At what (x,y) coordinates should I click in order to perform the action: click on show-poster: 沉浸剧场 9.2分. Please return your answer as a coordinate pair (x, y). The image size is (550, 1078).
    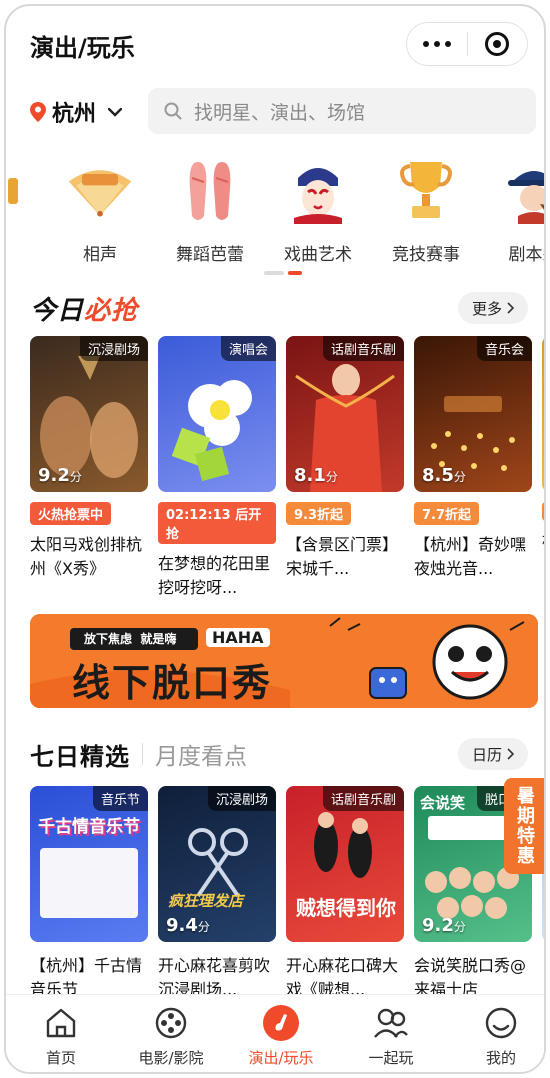
    Looking at the image, I should click on (89, 414).